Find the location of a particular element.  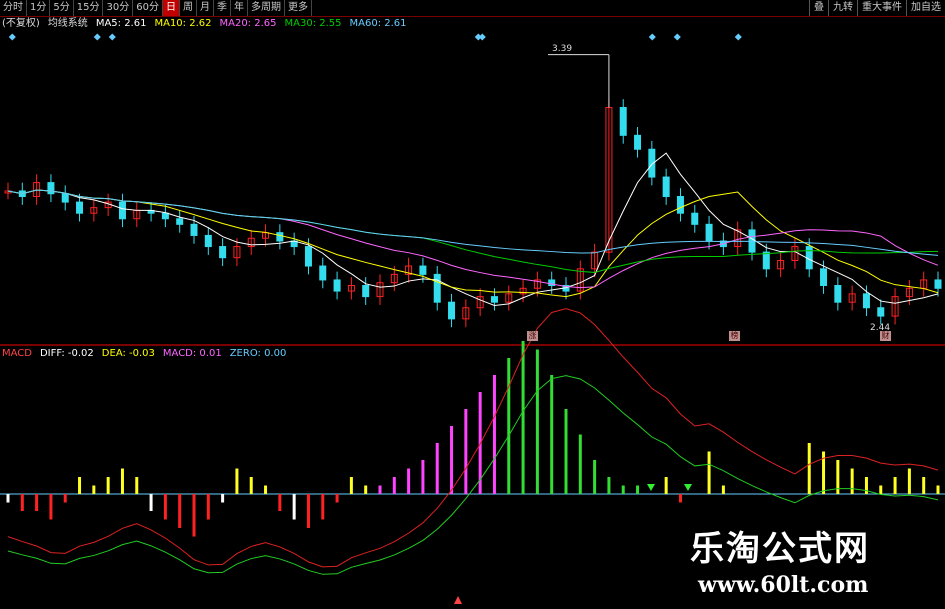

event-marker-3: 财 is located at coordinates (885, 336).